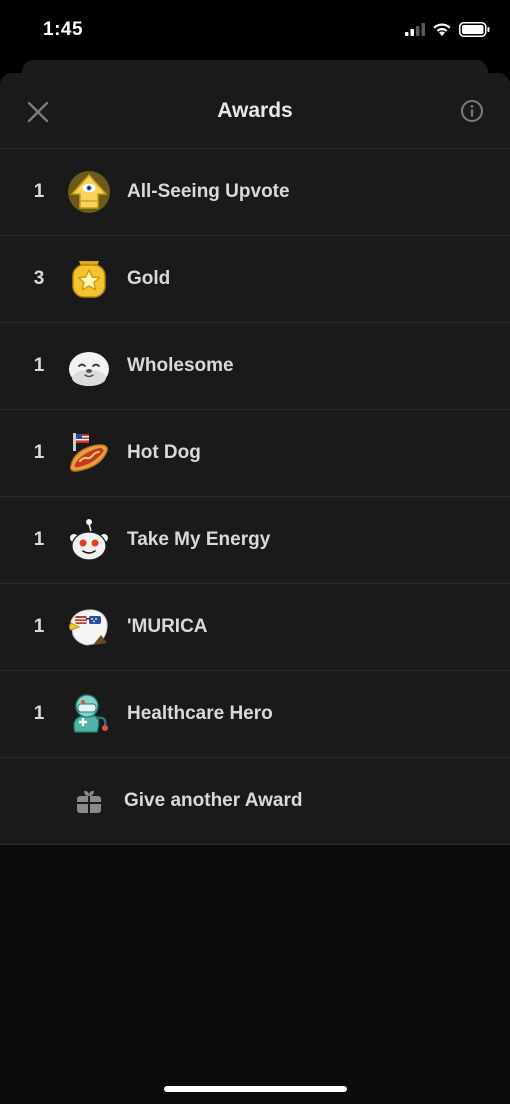 The height and width of the screenshot is (1104, 510). What do you see at coordinates (89, 192) in the screenshot?
I see `all-seeing-upvote-icon` at bounding box center [89, 192].